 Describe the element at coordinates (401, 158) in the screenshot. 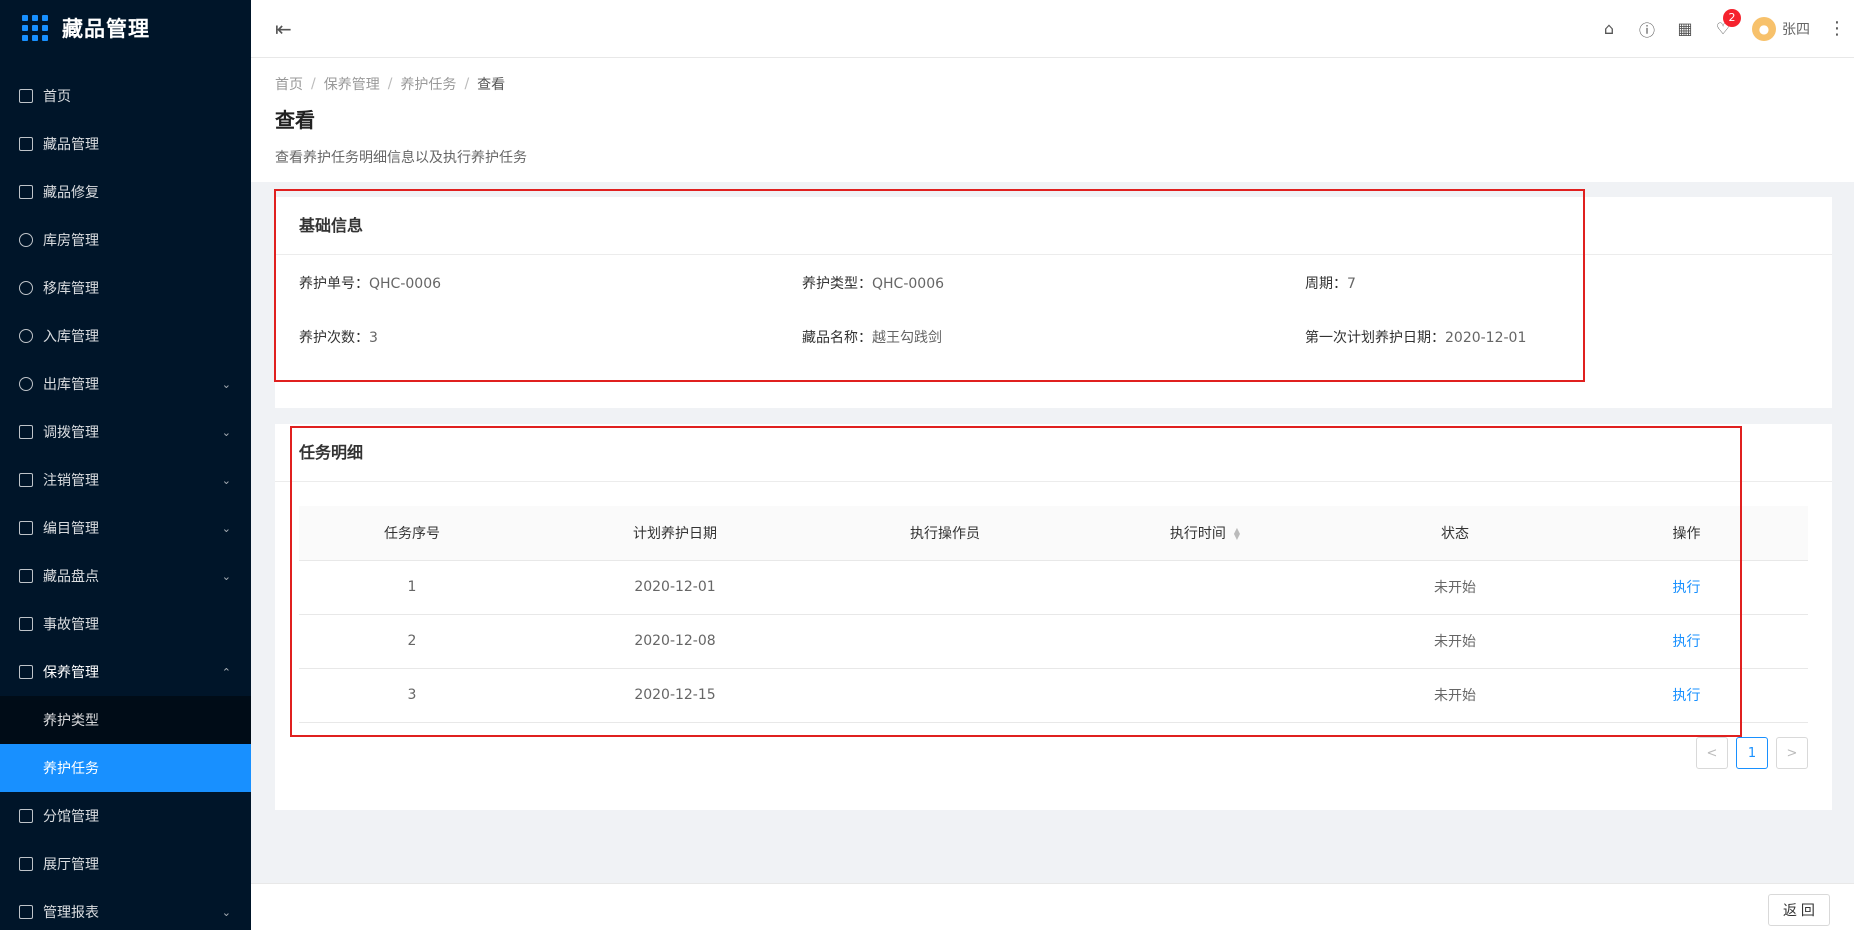

I see `page-description: 查看养护任务明细信息以及执行养护任务` at that location.